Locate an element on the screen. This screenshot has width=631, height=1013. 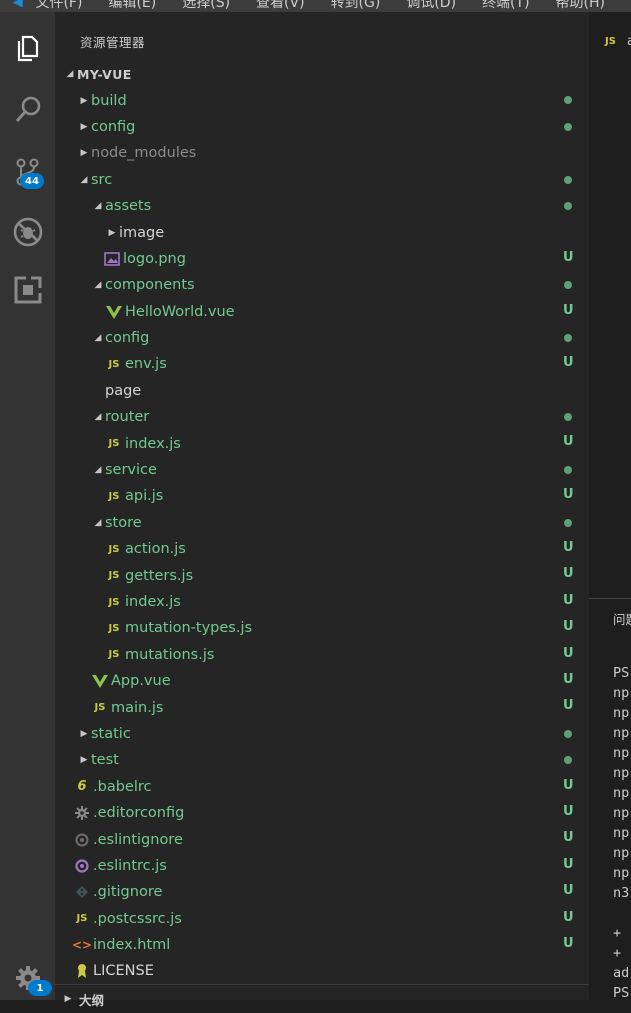
workspace-root: ◢ MY-VUE is located at coordinates (322, 74).